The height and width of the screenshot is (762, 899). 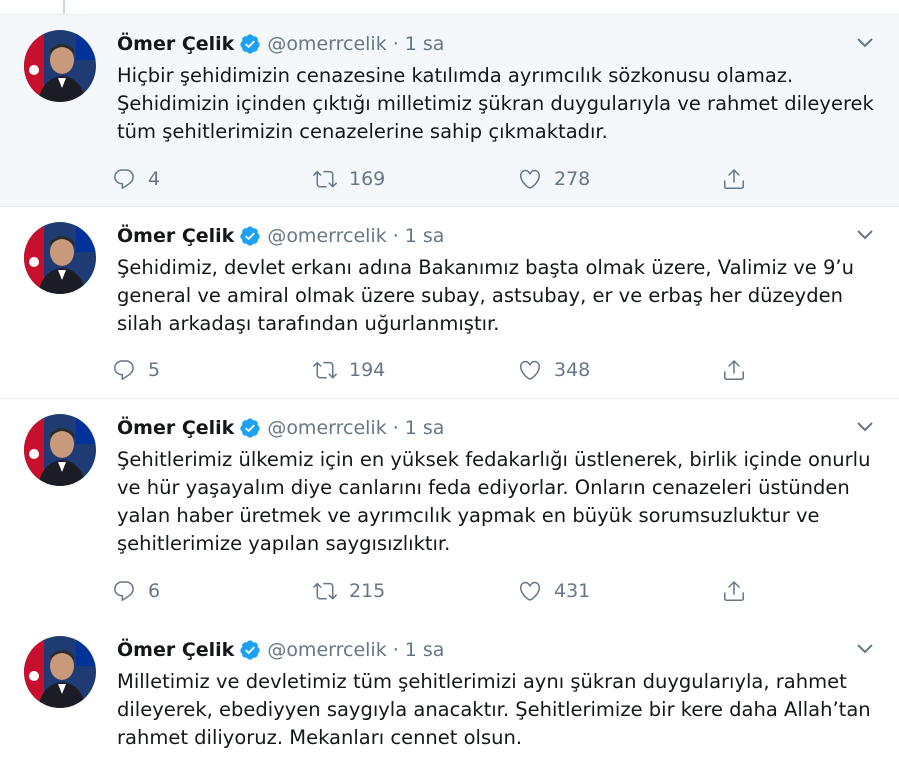 What do you see at coordinates (442, 591) in the screenshot?
I see `tweet-actions: 6 215 431` at bounding box center [442, 591].